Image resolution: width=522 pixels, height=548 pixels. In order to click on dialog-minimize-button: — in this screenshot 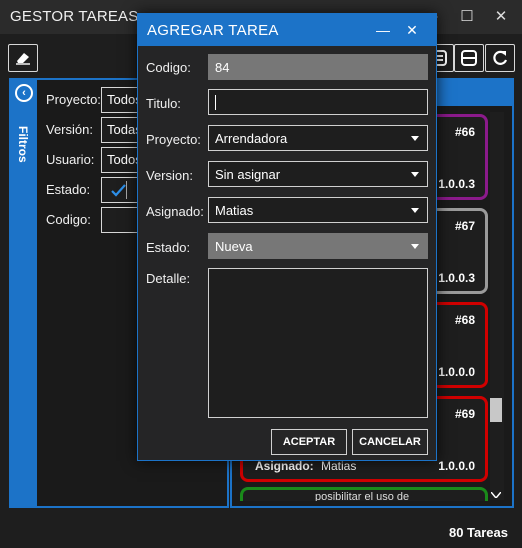, I will do `click(383, 30)`.